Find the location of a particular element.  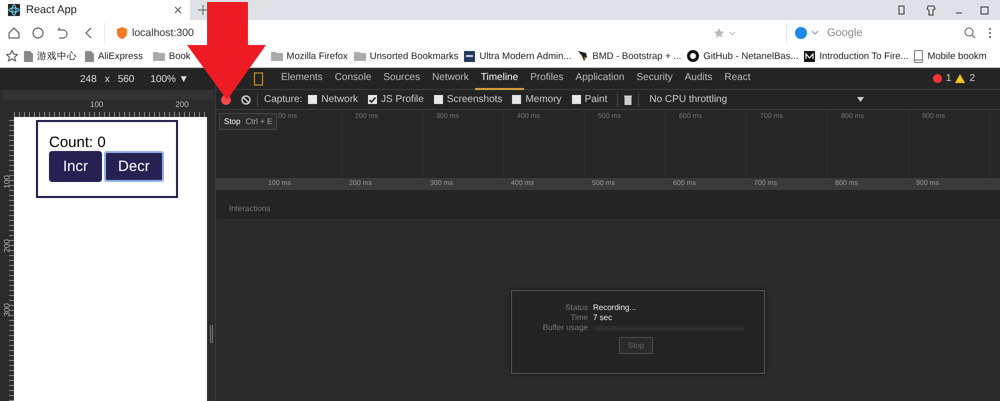

bookmark-link: 游戏中心 is located at coordinates (57, 56).